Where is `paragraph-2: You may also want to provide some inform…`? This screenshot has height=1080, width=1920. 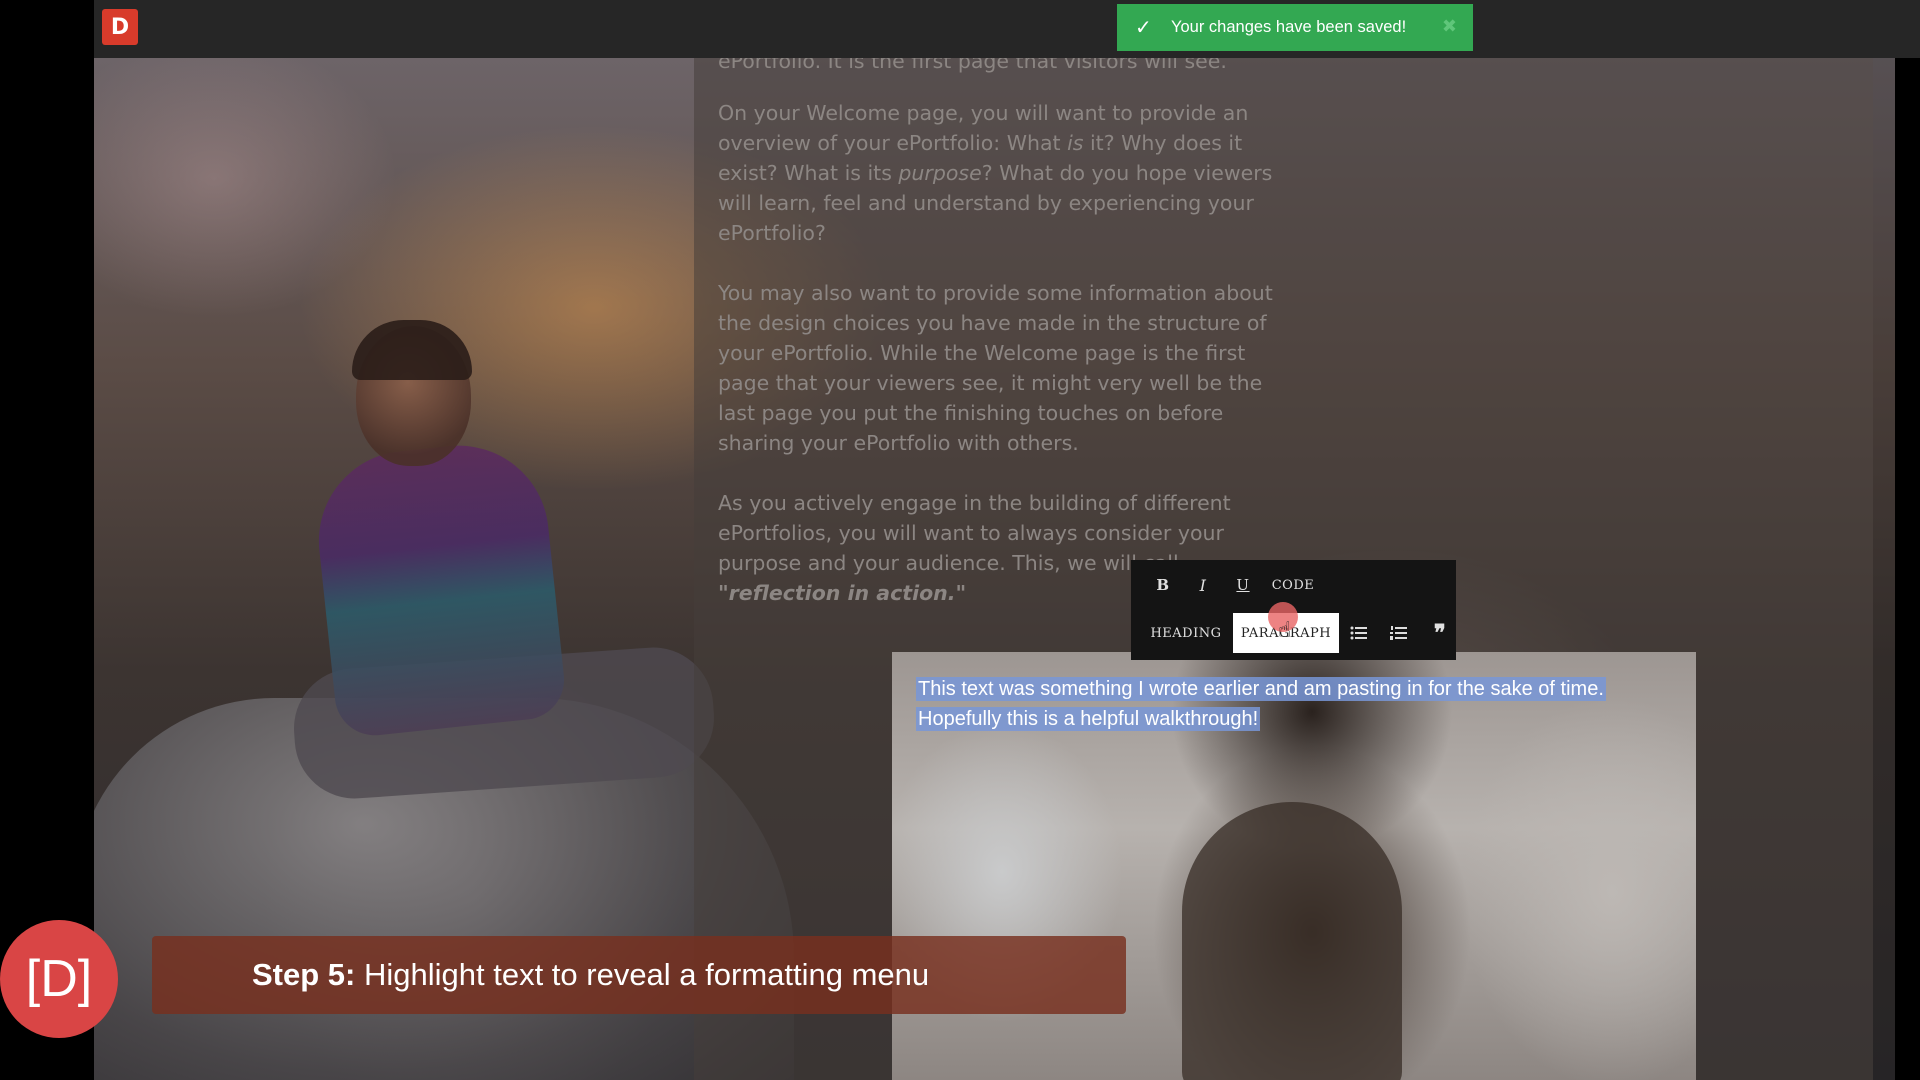 paragraph-2: You may also want to provide some inform… is located at coordinates (998, 368).